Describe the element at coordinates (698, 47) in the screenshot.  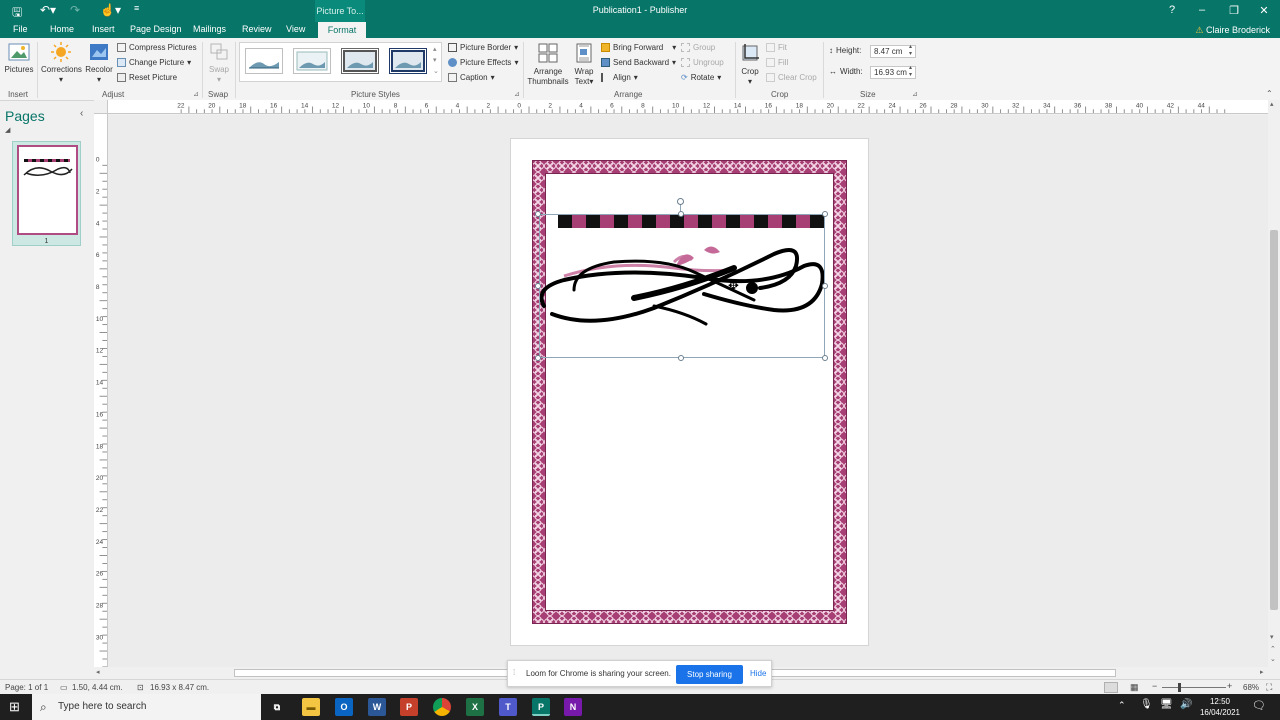
I see `group-button: Group` at that location.